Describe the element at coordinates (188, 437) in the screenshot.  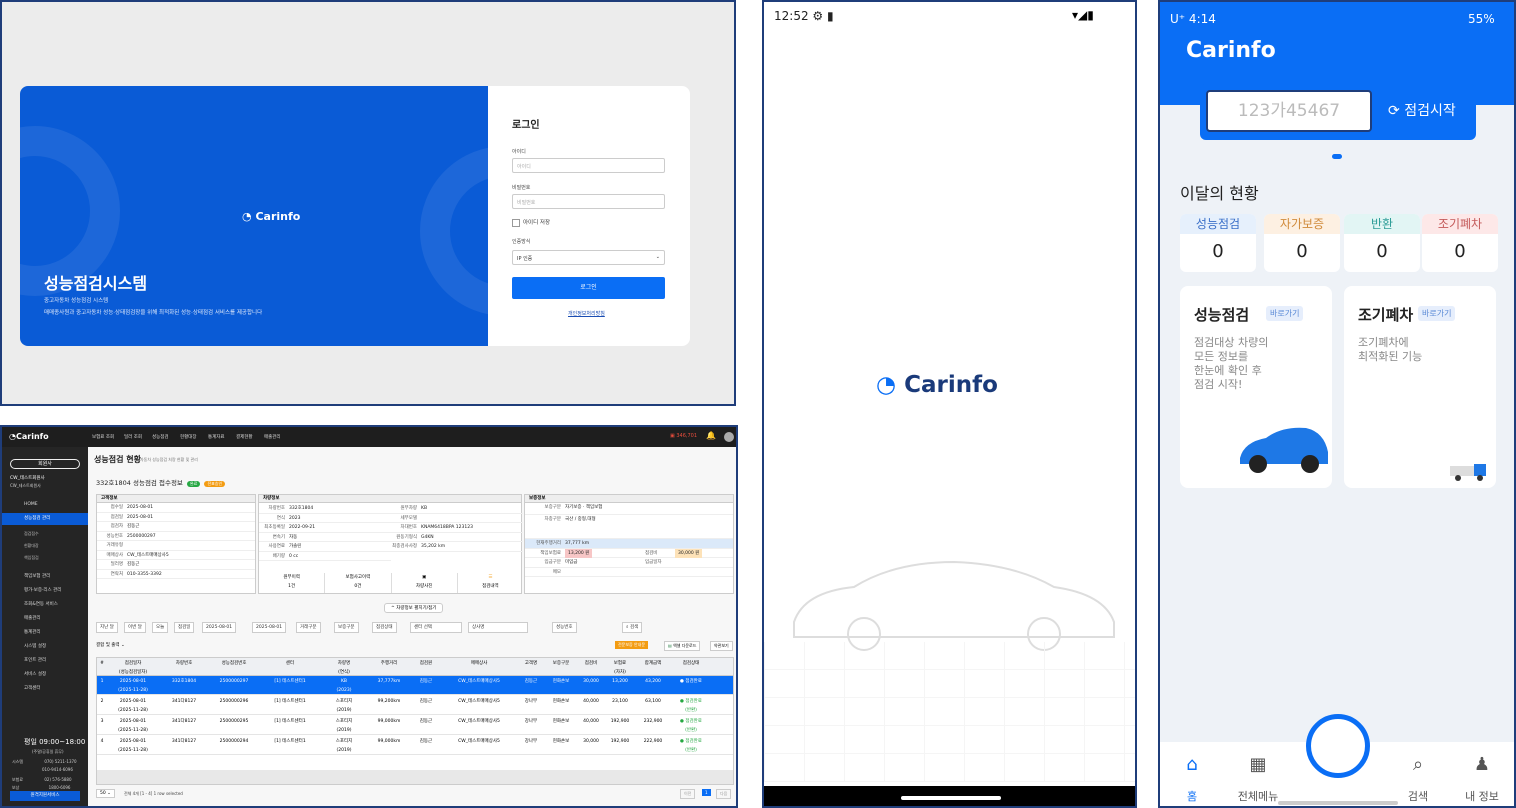
I see `menu-item: 현황대장` at that location.